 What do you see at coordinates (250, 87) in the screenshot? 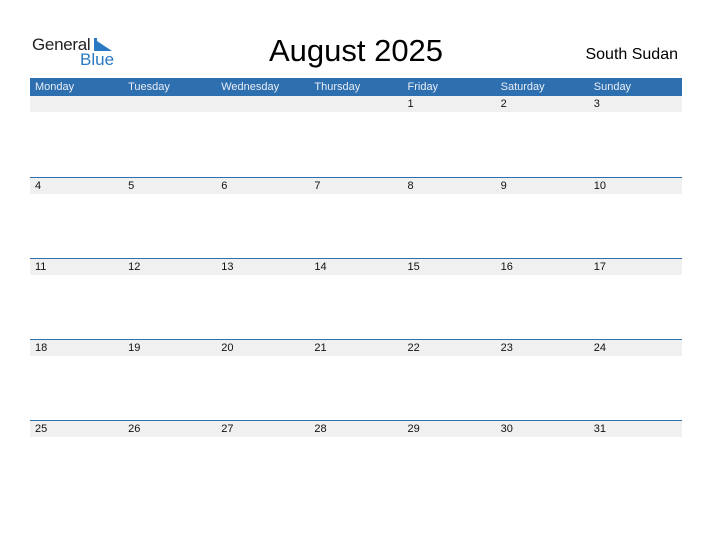
I see `weekday-wednesday: Wednesday` at bounding box center [250, 87].